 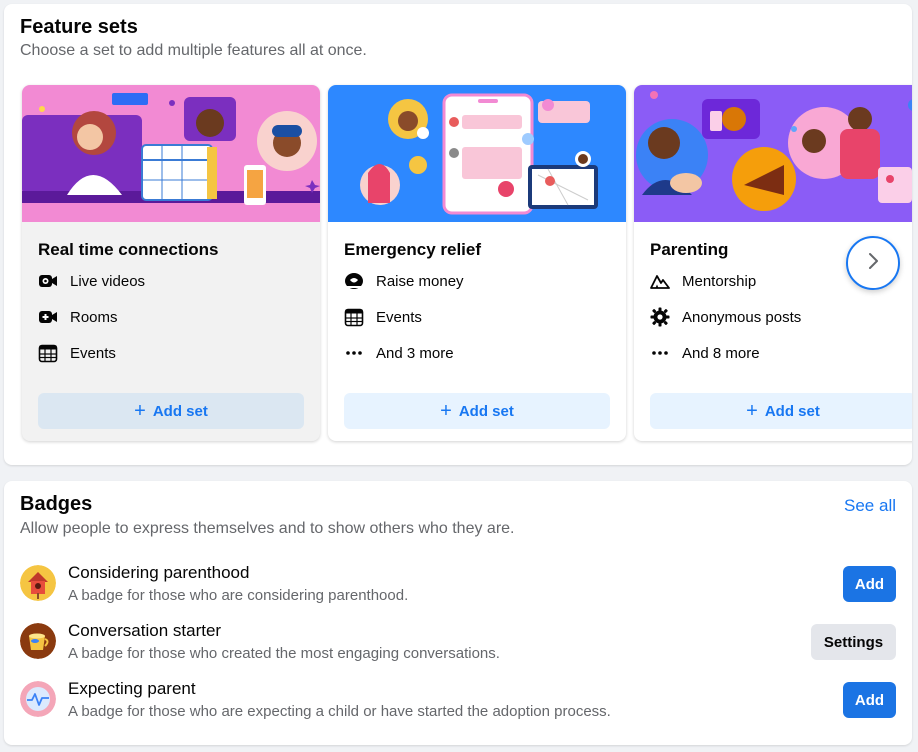 What do you see at coordinates (128, 249) in the screenshot?
I see `card-title: Real time connections` at bounding box center [128, 249].